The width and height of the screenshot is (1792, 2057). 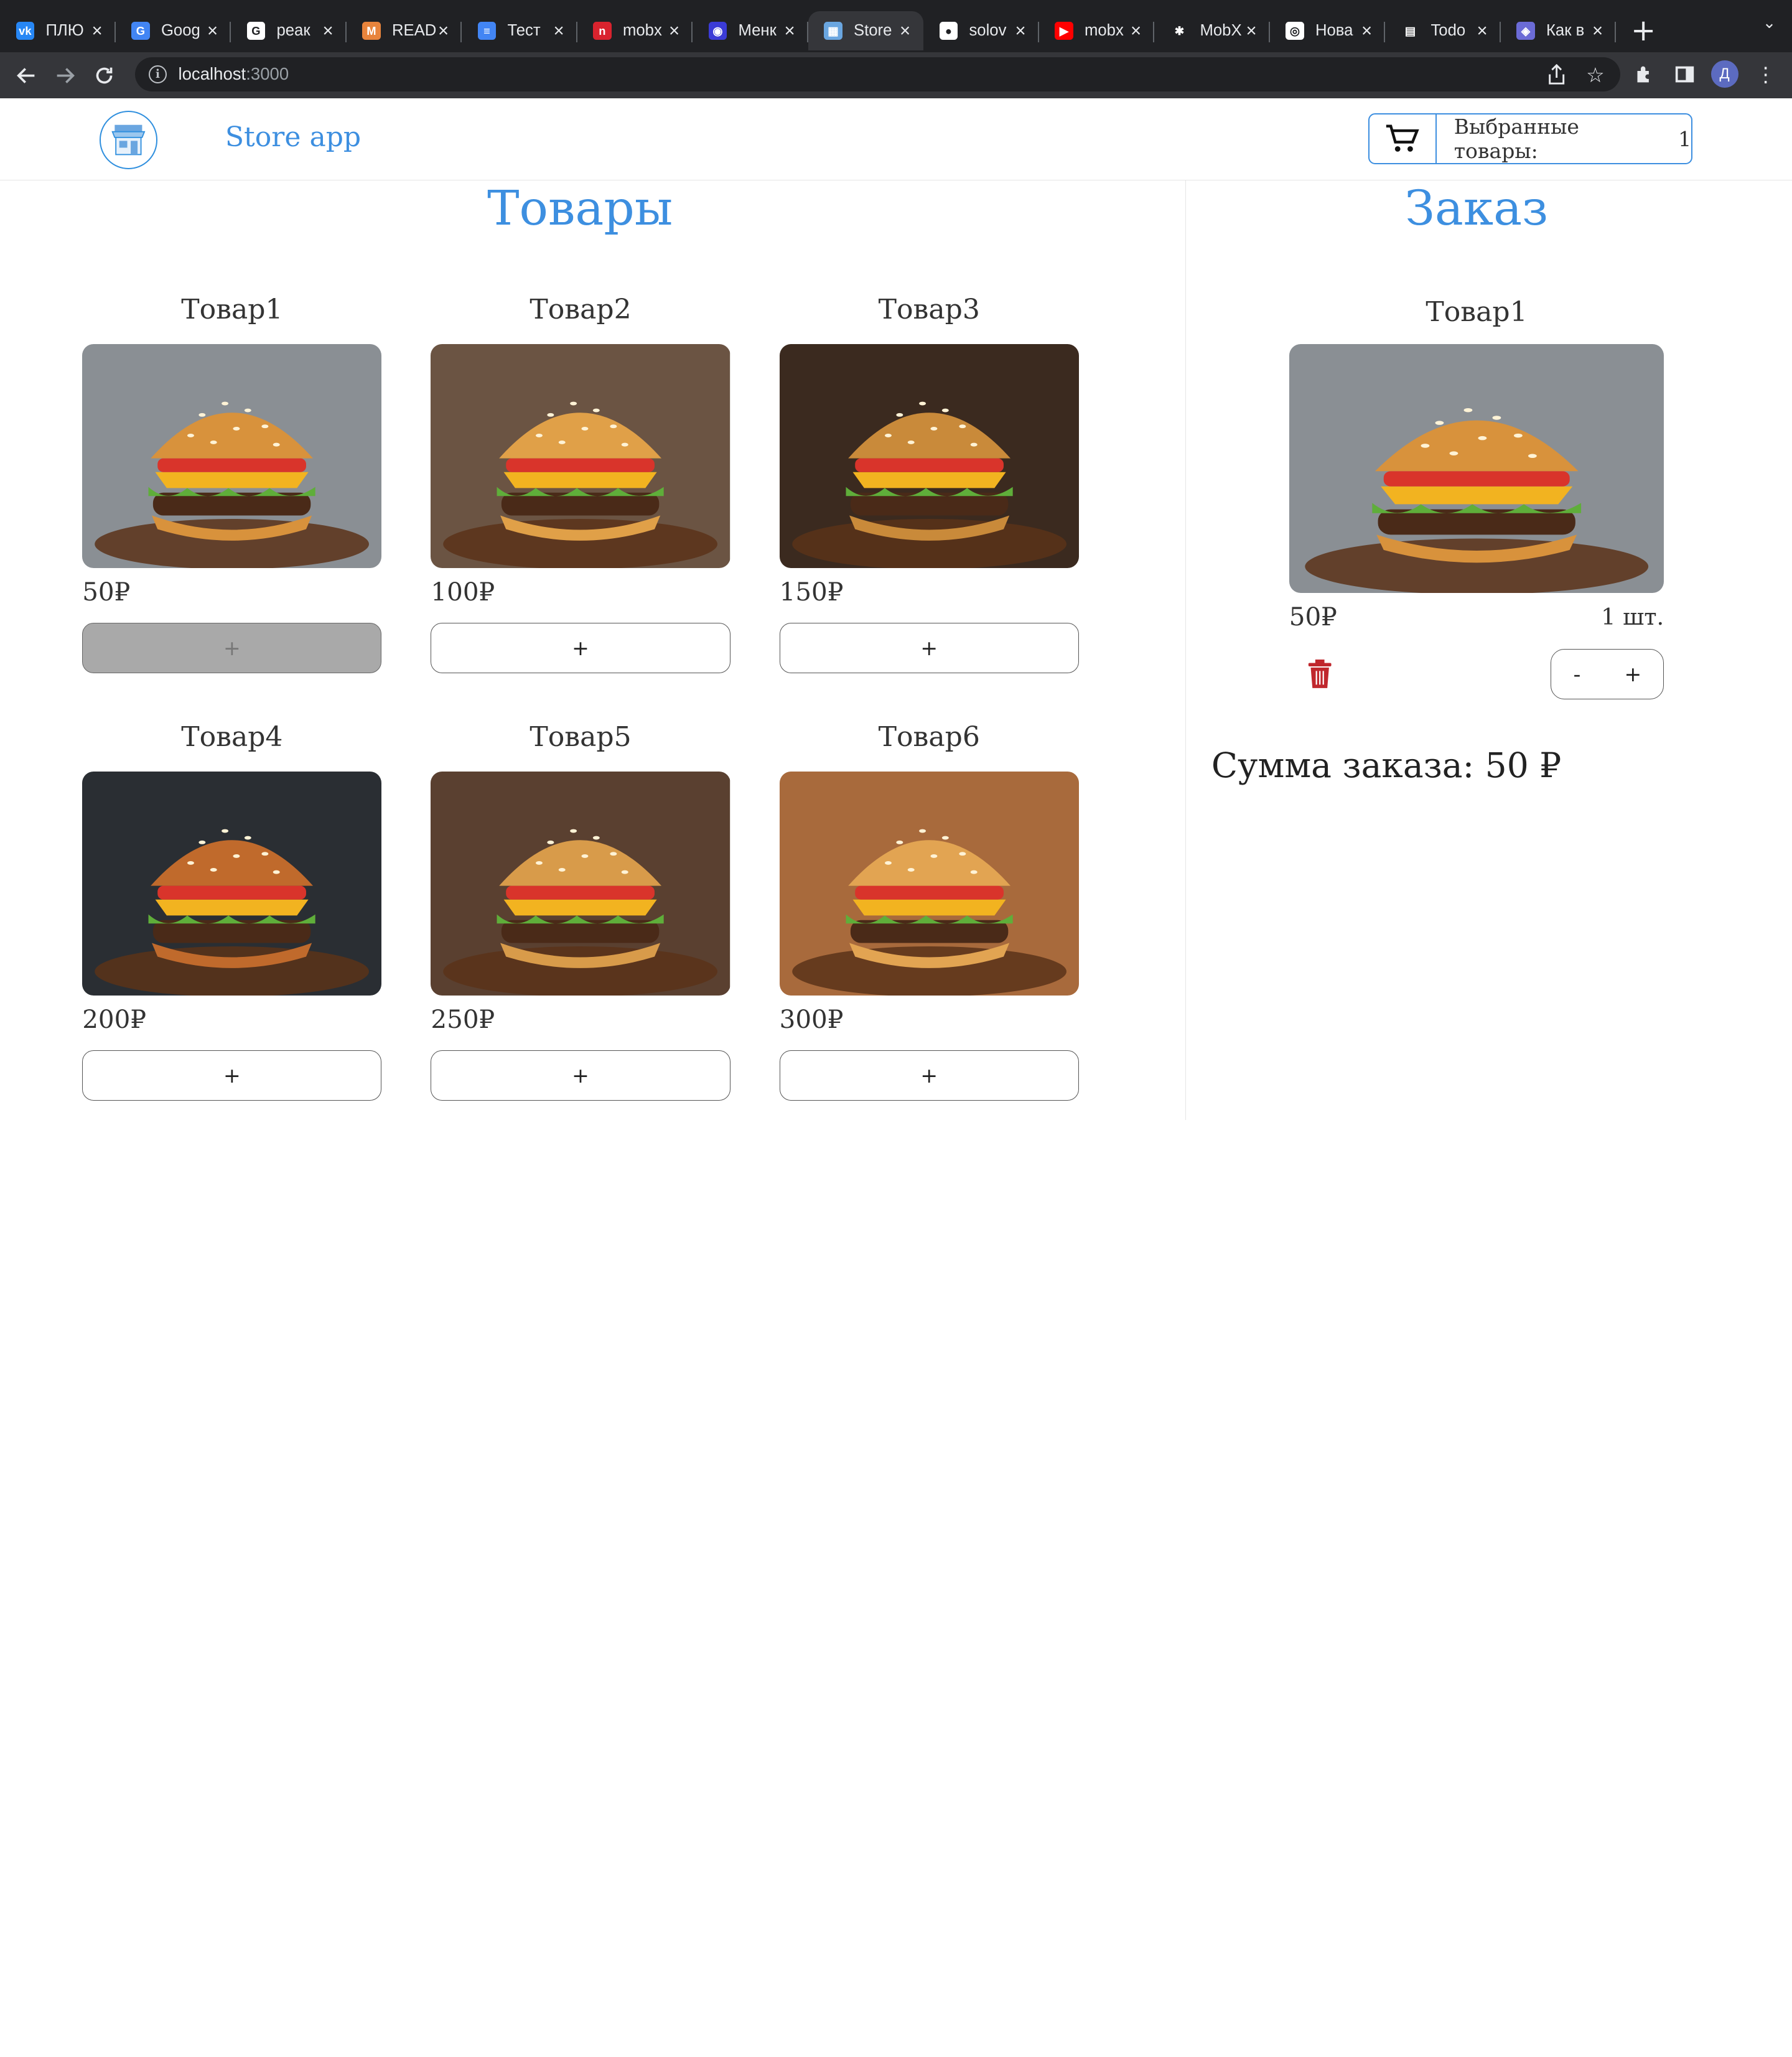 I want to click on browser-tab: ≡ Тест ×, so click(x=519, y=30).